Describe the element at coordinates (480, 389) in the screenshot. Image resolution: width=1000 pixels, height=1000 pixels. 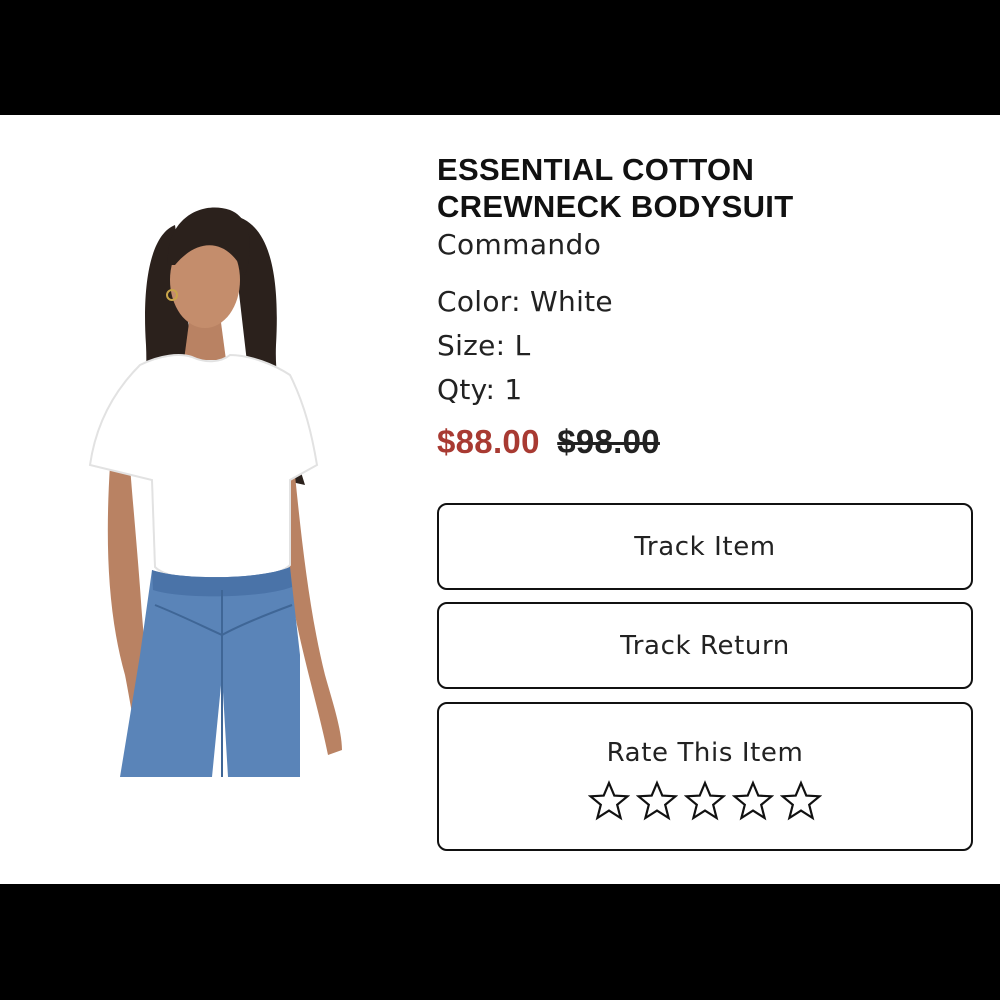
I see `product-qty: Qty: 1` at that location.